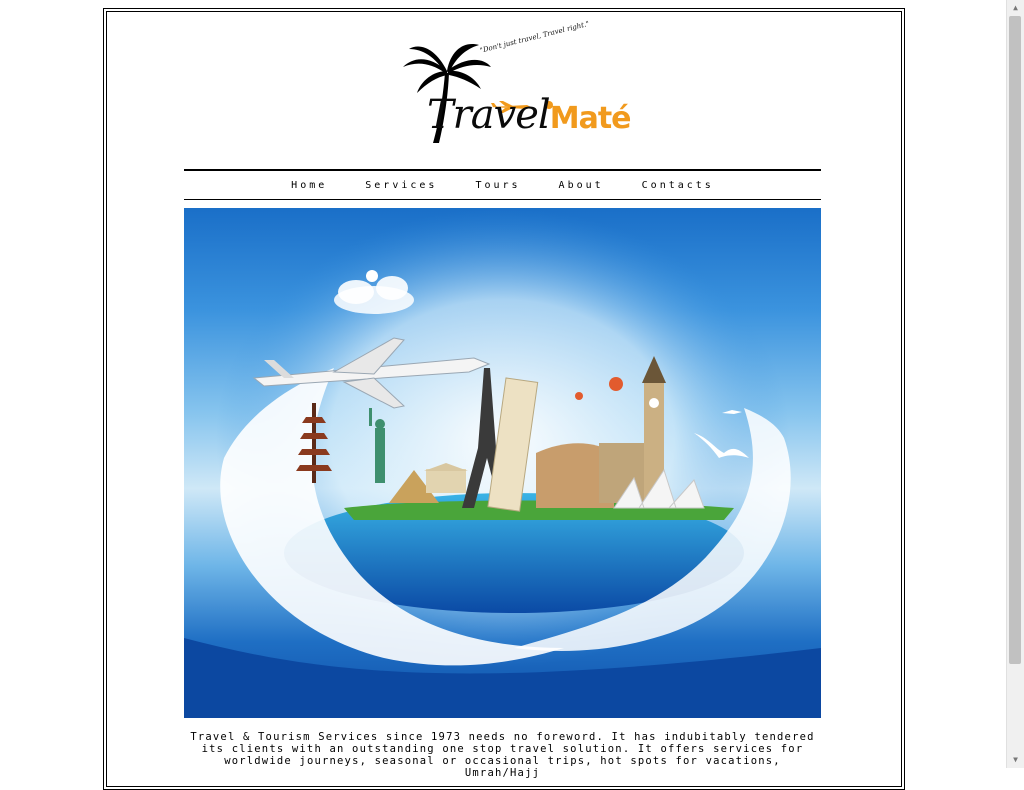 The height and width of the screenshot is (790, 1024). Describe the element at coordinates (489, 115) in the screenshot. I see `logo-word-main: Travel` at that location.